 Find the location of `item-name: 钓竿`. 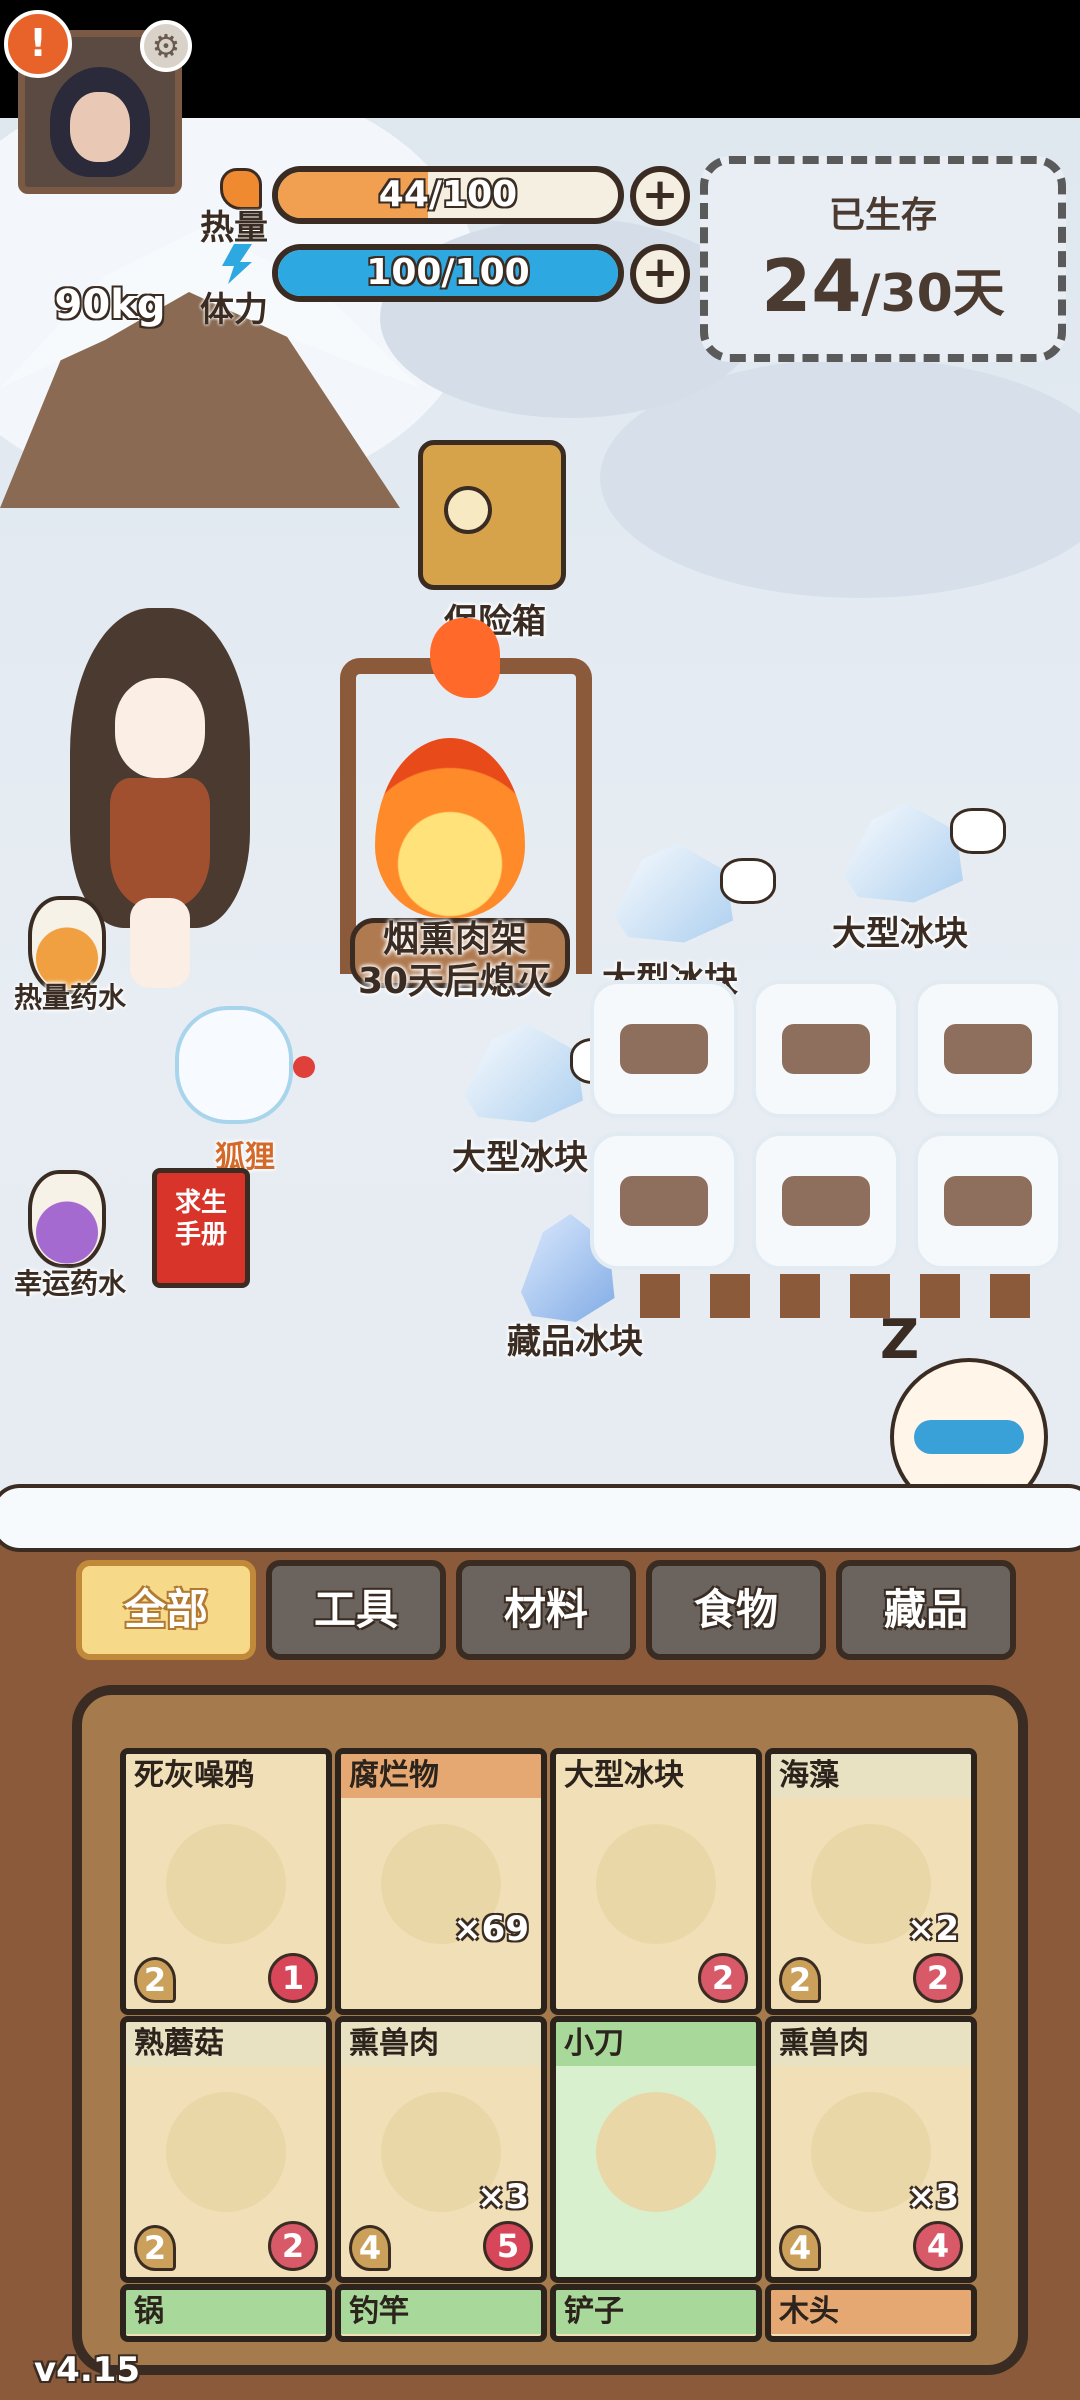

item-name: 钓竿 is located at coordinates (441, 2312).